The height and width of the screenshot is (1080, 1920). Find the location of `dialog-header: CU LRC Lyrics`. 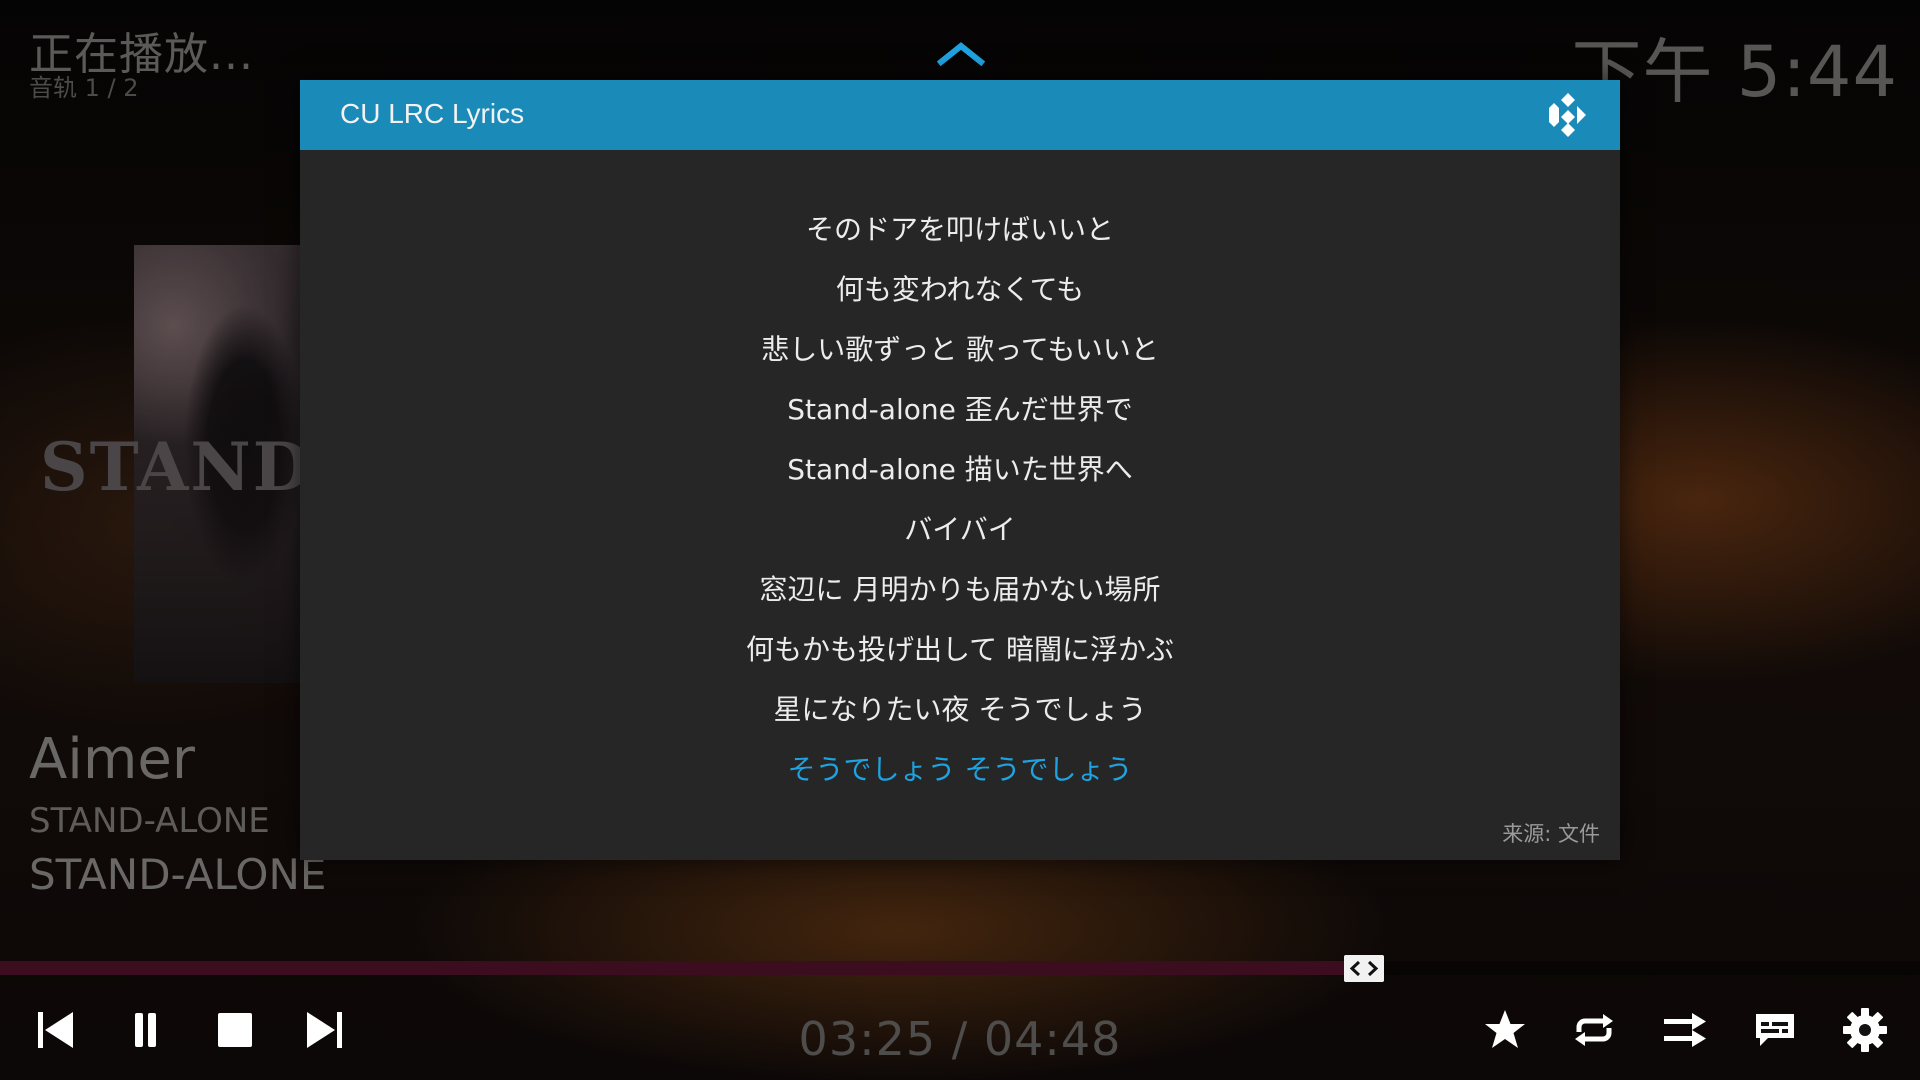

dialog-header: CU LRC Lyrics is located at coordinates (960, 115).